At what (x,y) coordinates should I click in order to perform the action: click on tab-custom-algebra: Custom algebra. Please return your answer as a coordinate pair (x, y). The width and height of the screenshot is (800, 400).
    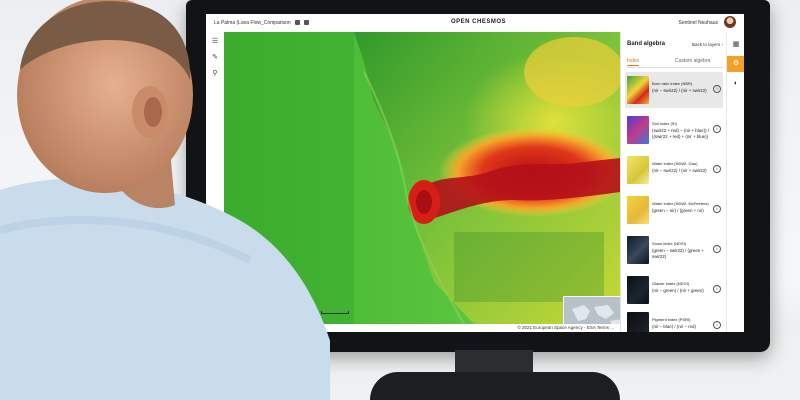
    Looking at the image, I should click on (692, 61).